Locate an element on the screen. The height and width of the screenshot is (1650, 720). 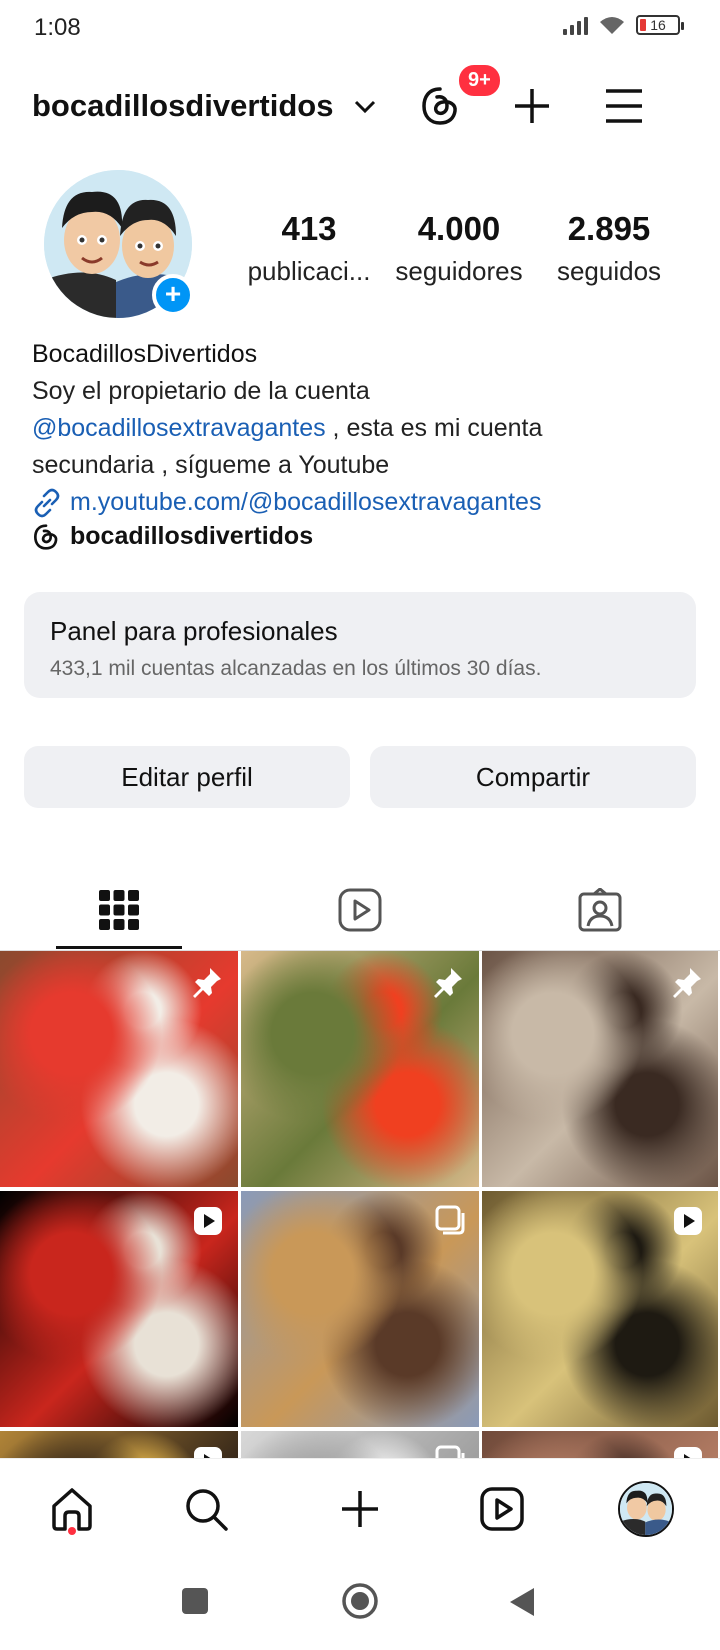
tab-tagged is located at coordinates (600, 910).